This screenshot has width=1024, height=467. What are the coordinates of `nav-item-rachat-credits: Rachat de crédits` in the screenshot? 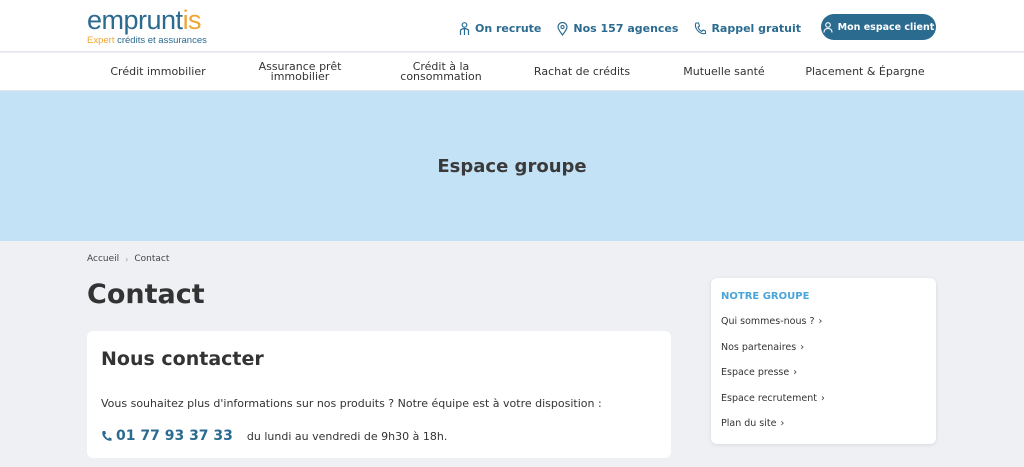 It's located at (582, 72).